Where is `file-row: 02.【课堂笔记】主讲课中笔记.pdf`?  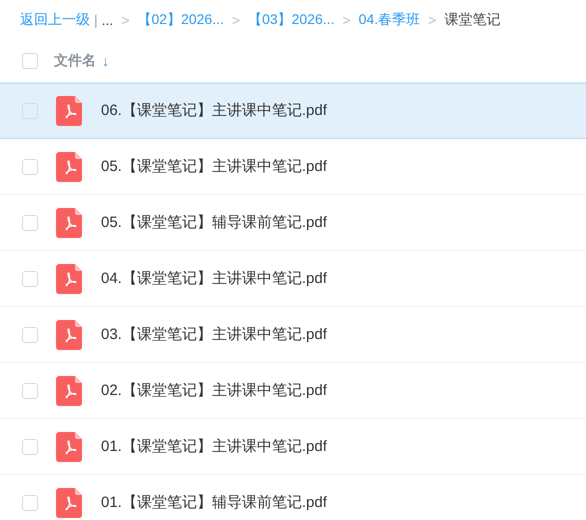 file-row: 02.【课堂笔记】主讲课中笔记.pdf is located at coordinates (293, 391).